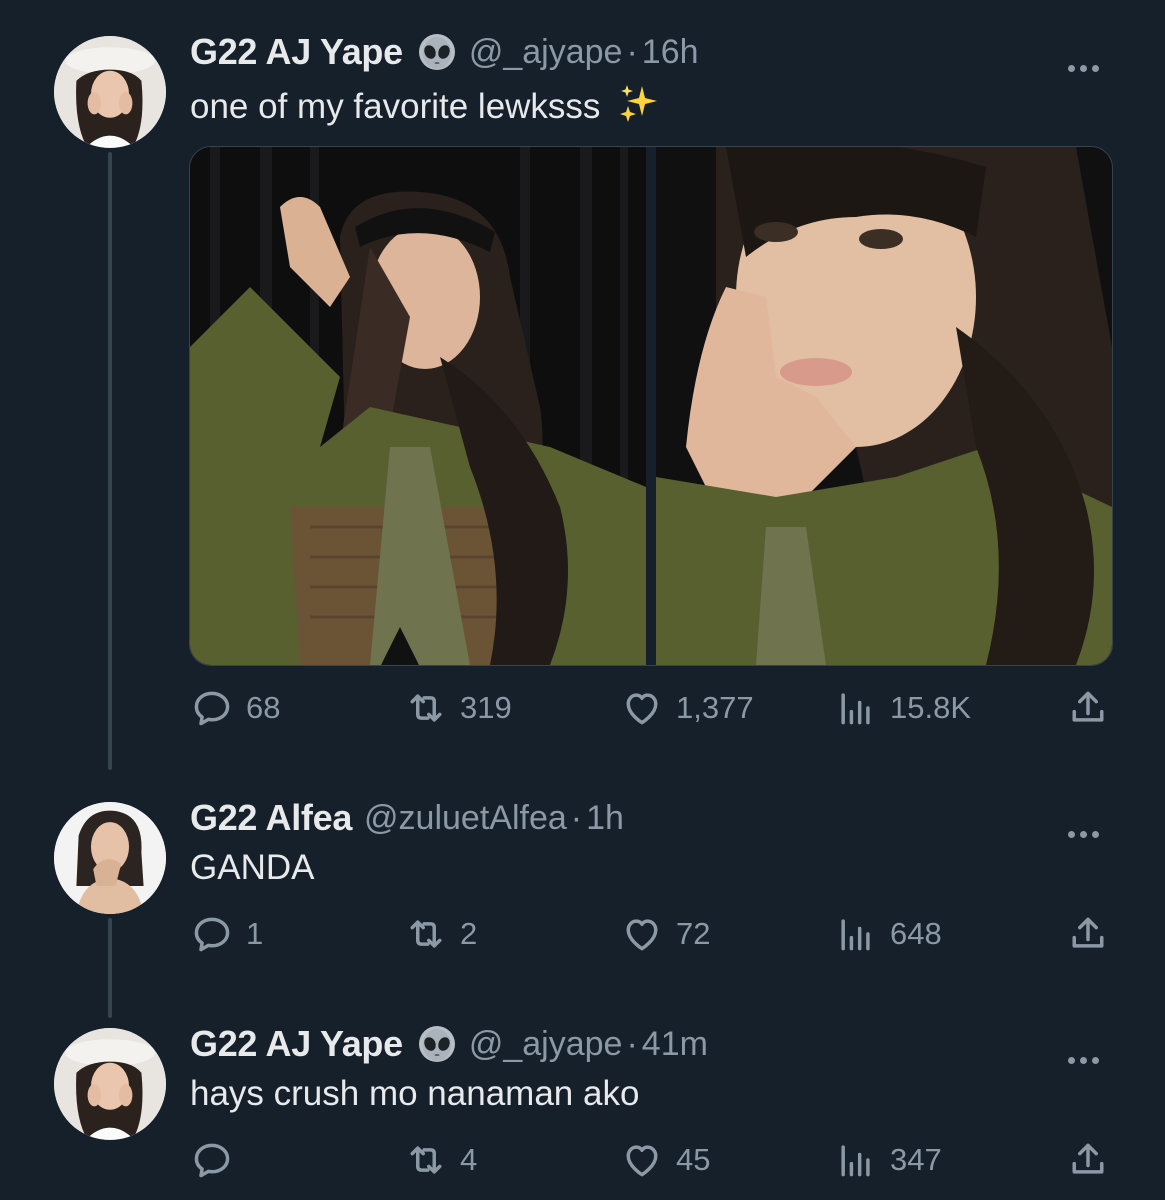 This screenshot has width=1165, height=1200. Describe the element at coordinates (605, 818) in the screenshot. I see `timestamp: 1h` at that location.